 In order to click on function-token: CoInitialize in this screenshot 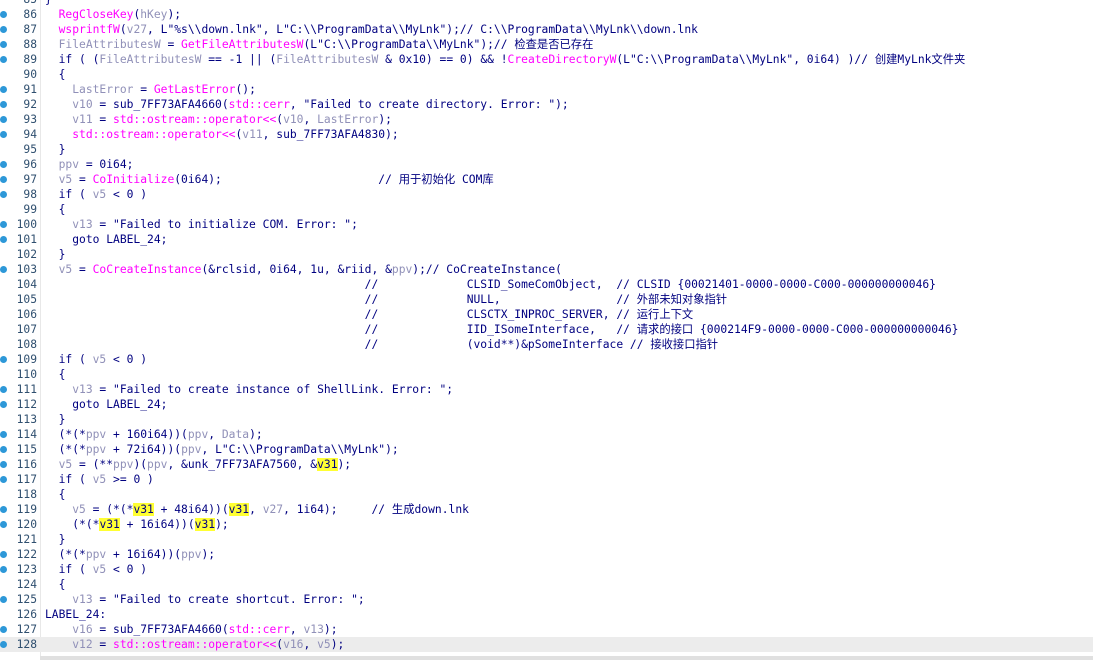, I will do `click(134, 179)`.